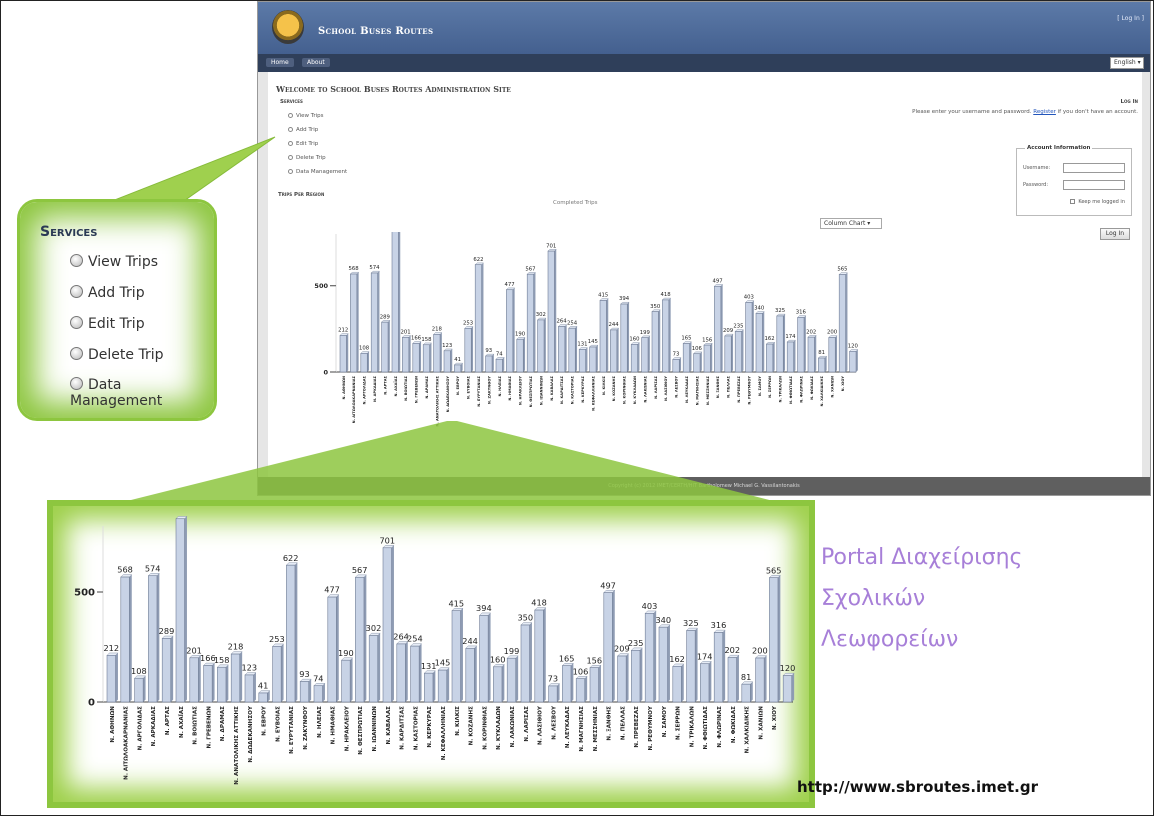 Image resolution: width=1154 pixels, height=816 pixels. What do you see at coordinates (663, 620) in the screenshot?
I see `data-label: 340` at bounding box center [663, 620].